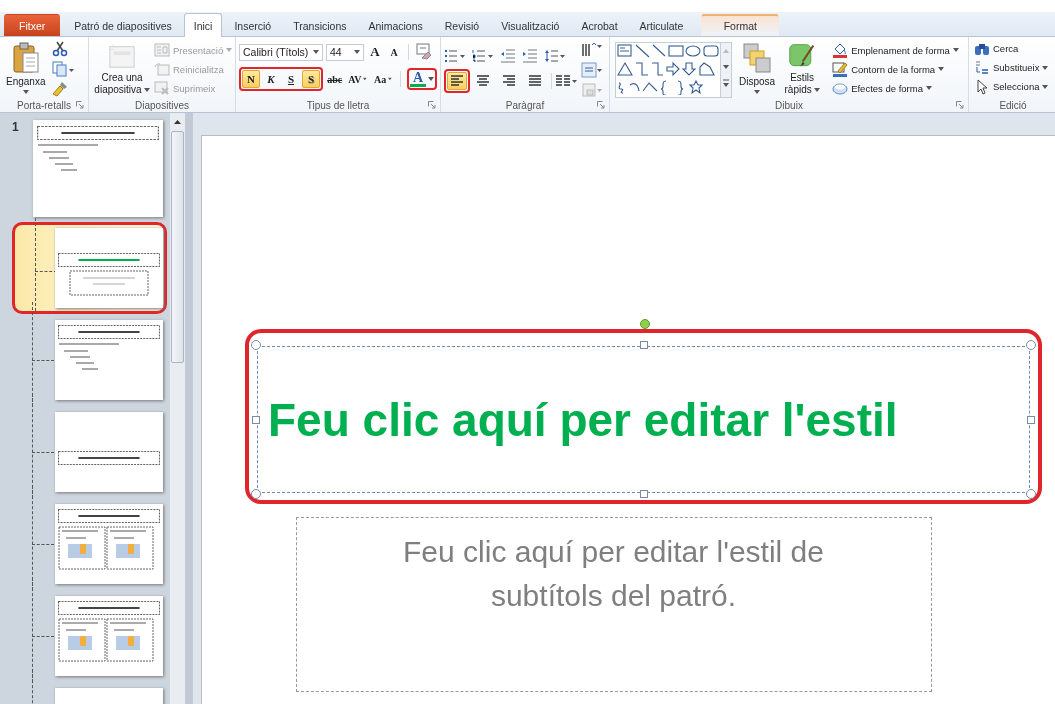 The image size is (1055, 704). I want to click on ribbon-tab: Transicions, so click(320, 25).